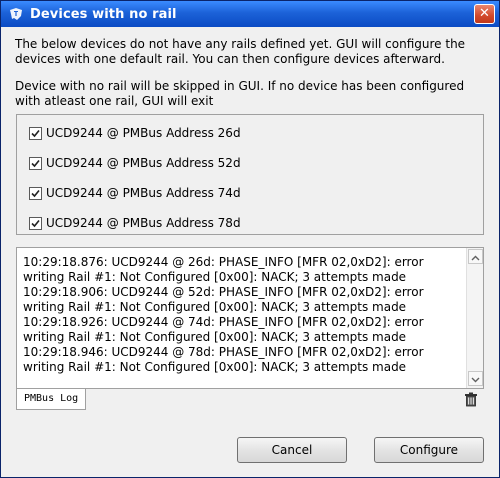 The width and height of the screenshot is (500, 478). What do you see at coordinates (16, 14) in the screenshot?
I see `ti-logo-icon` at bounding box center [16, 14].